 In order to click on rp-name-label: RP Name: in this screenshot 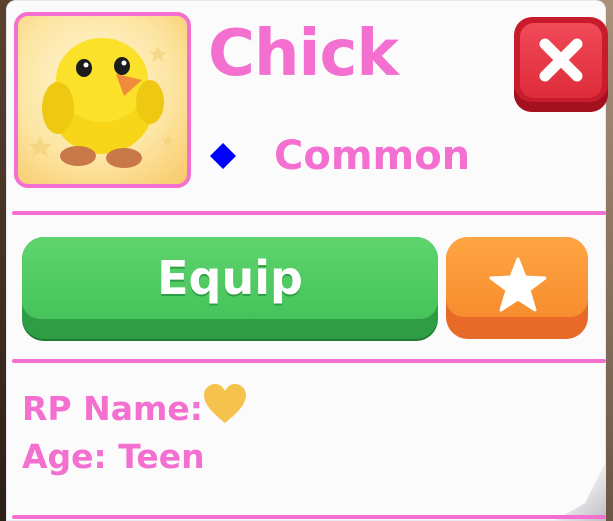, I will do `click(112, 408)`.